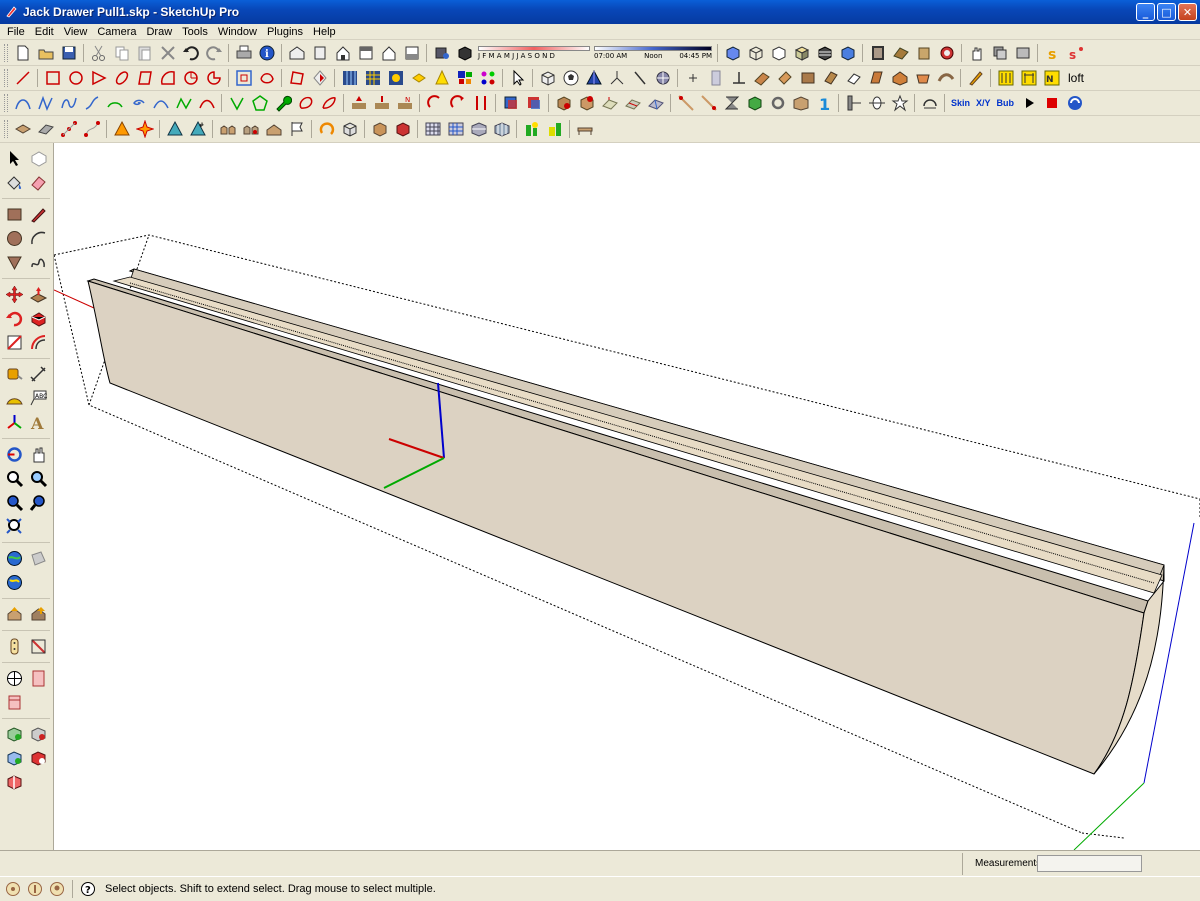 This screenshot has height=901, width=1200. I want to click on blob-icon, so click(305, 103).